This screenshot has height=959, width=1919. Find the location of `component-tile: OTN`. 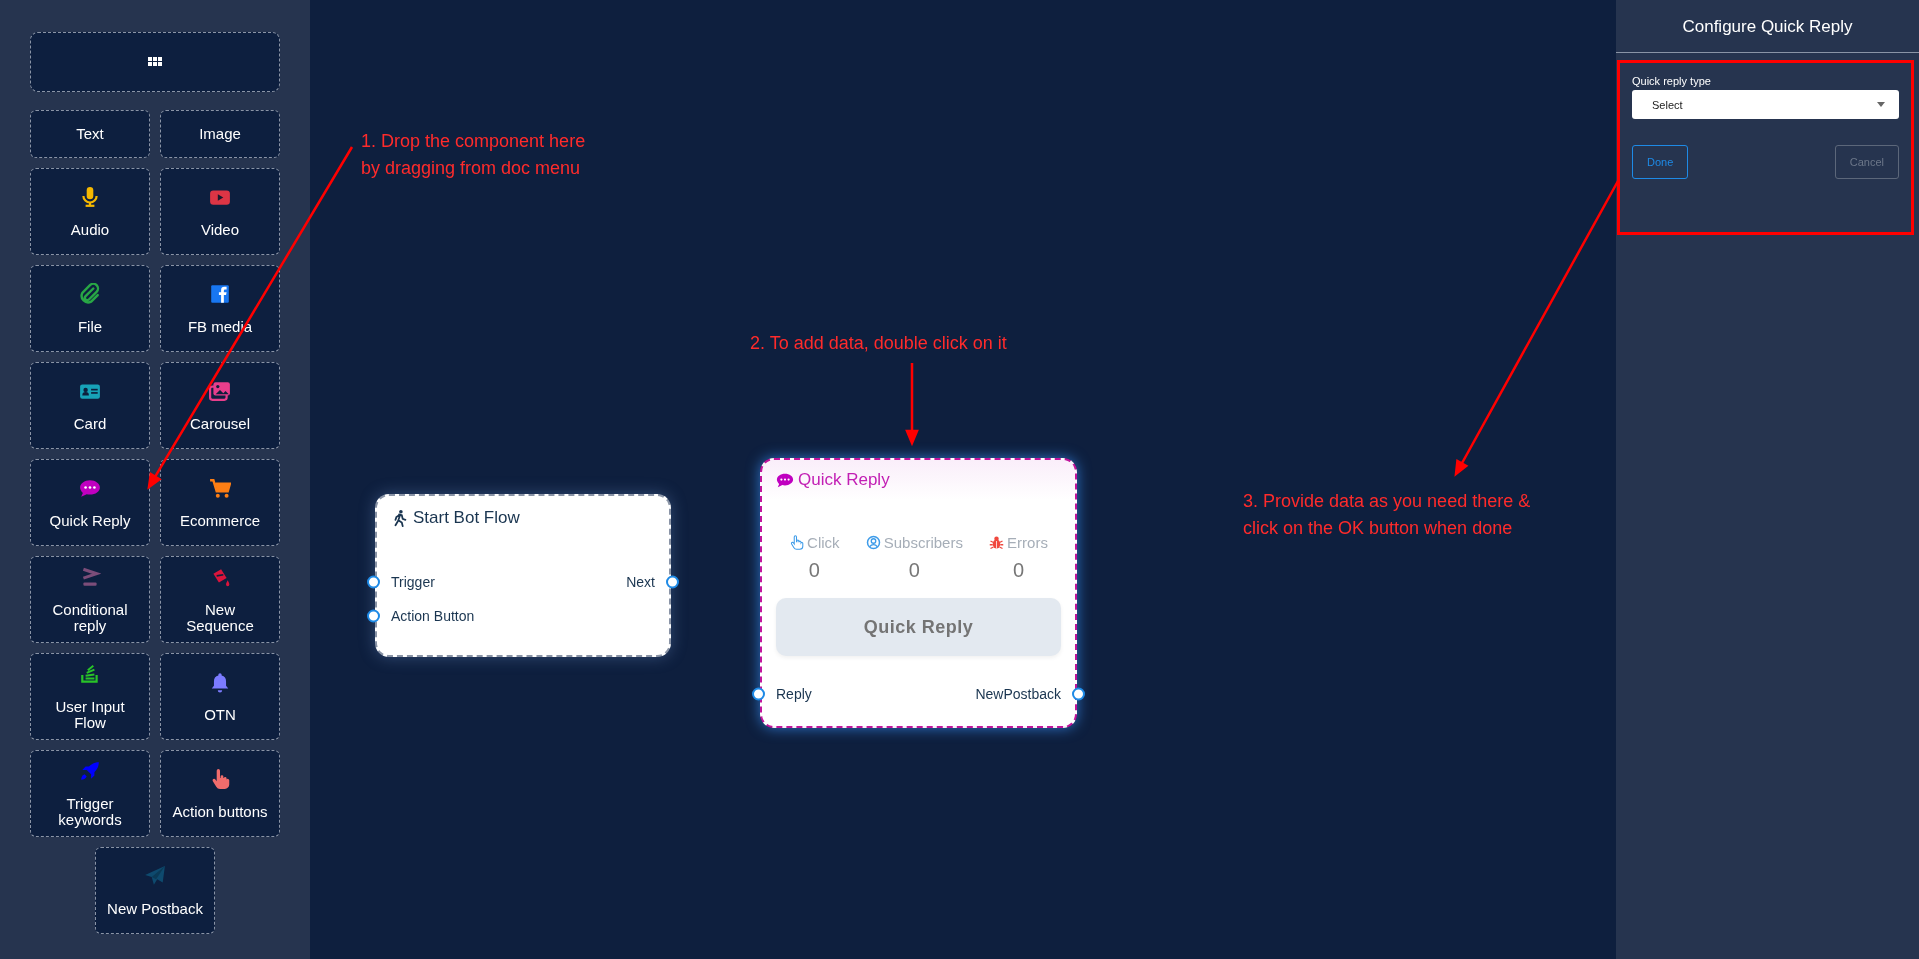

component-tile: OTN is located at coordinates (220, 696).